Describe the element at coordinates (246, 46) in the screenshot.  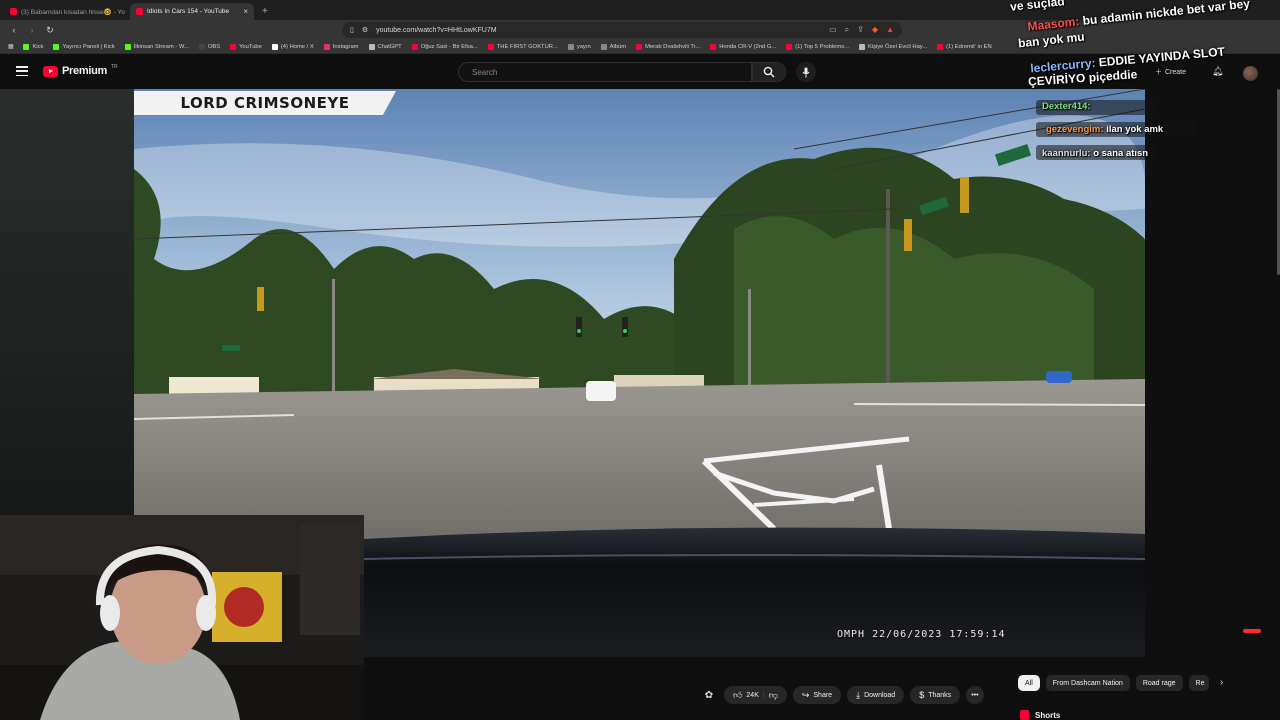
I see `bookmark-item: YouTube` at that location.